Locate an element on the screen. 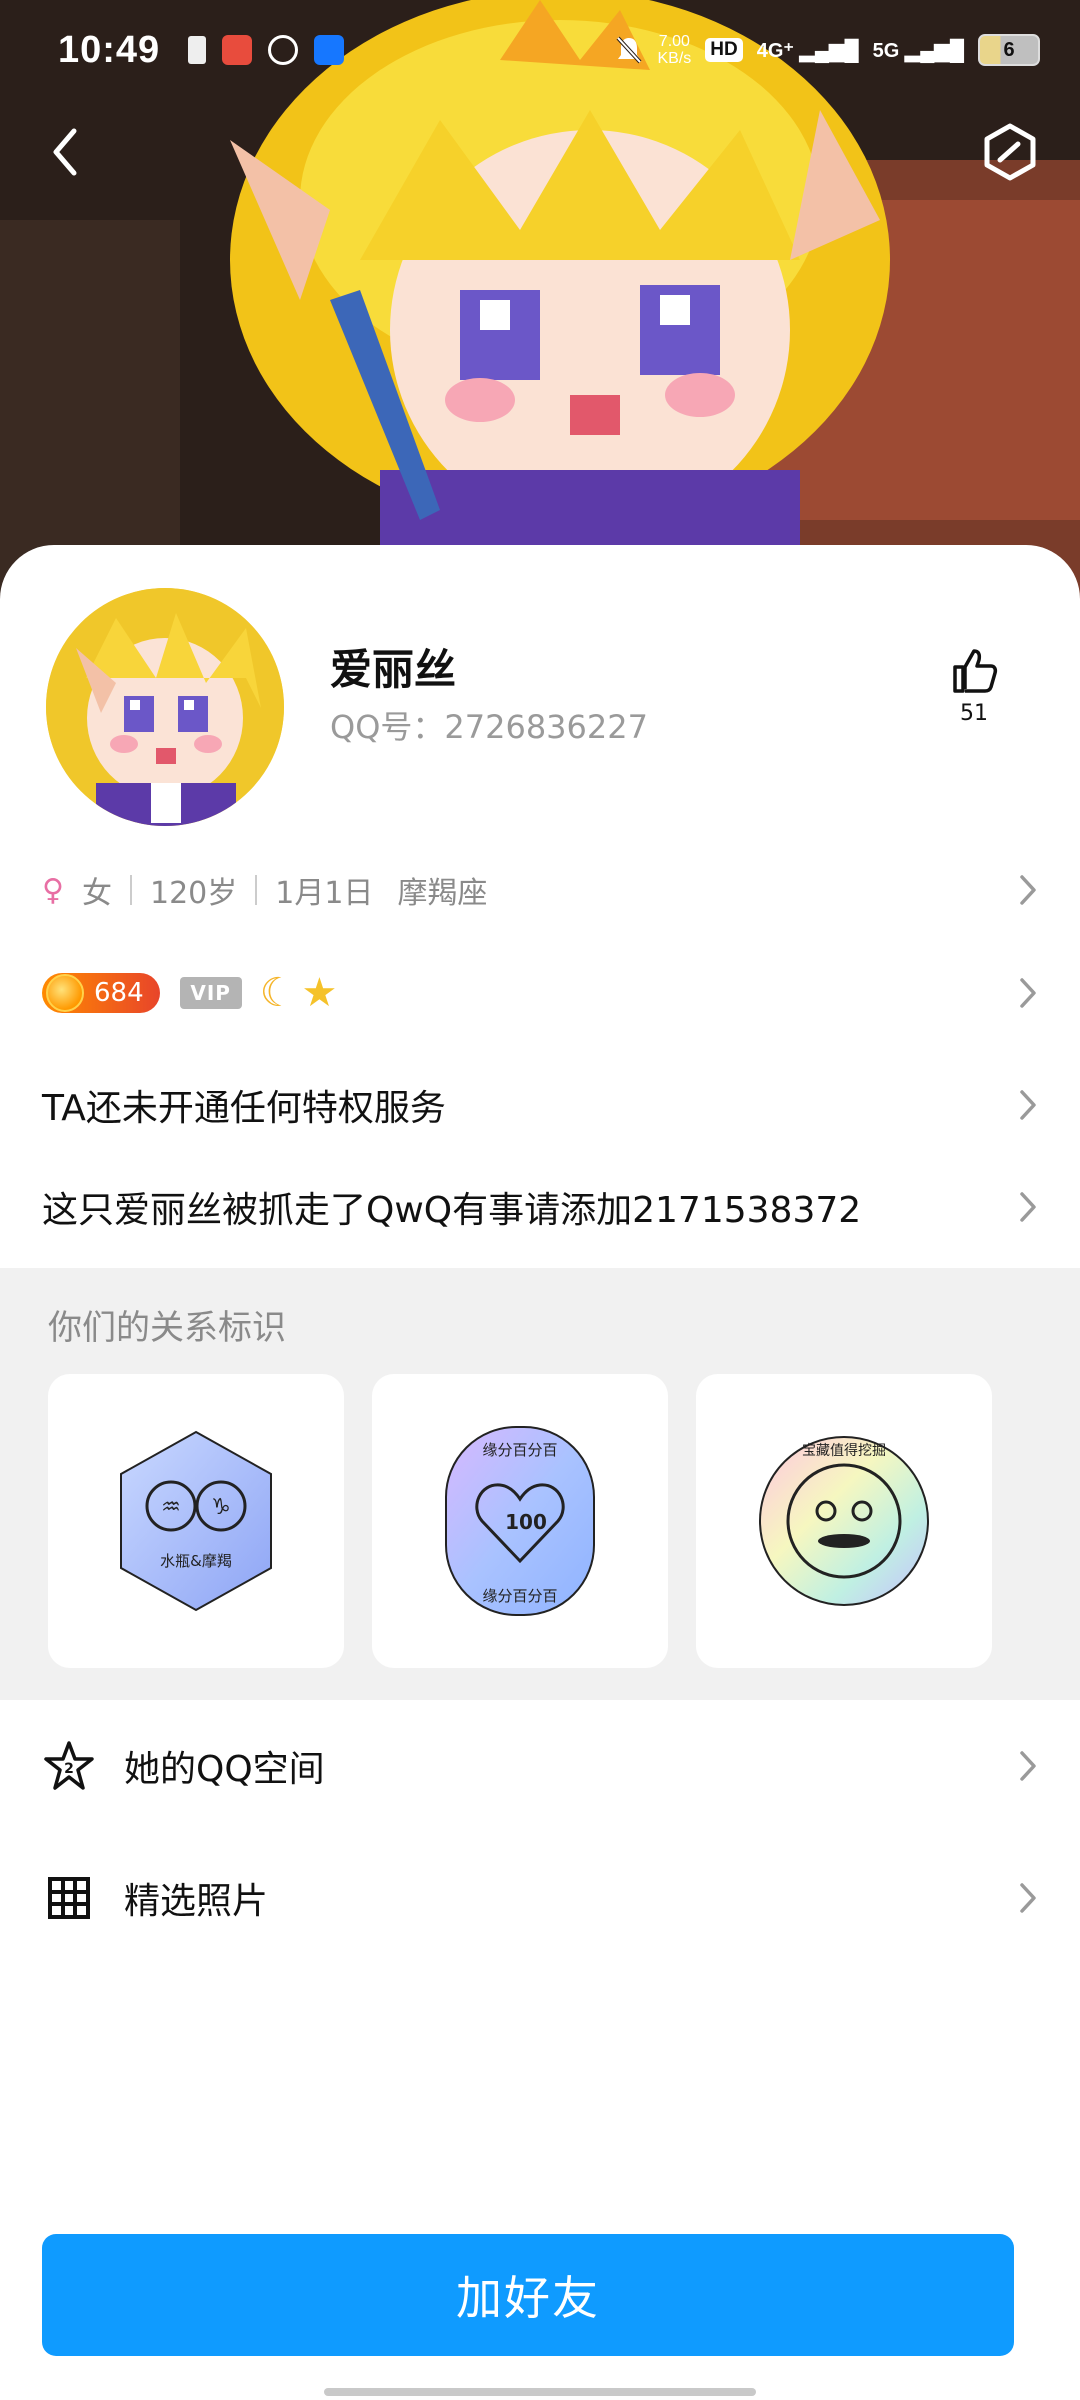  relationship-card-zodiac: ♒ ♑ 水瓶&摩羯 is located at coordinates (196, 1521).